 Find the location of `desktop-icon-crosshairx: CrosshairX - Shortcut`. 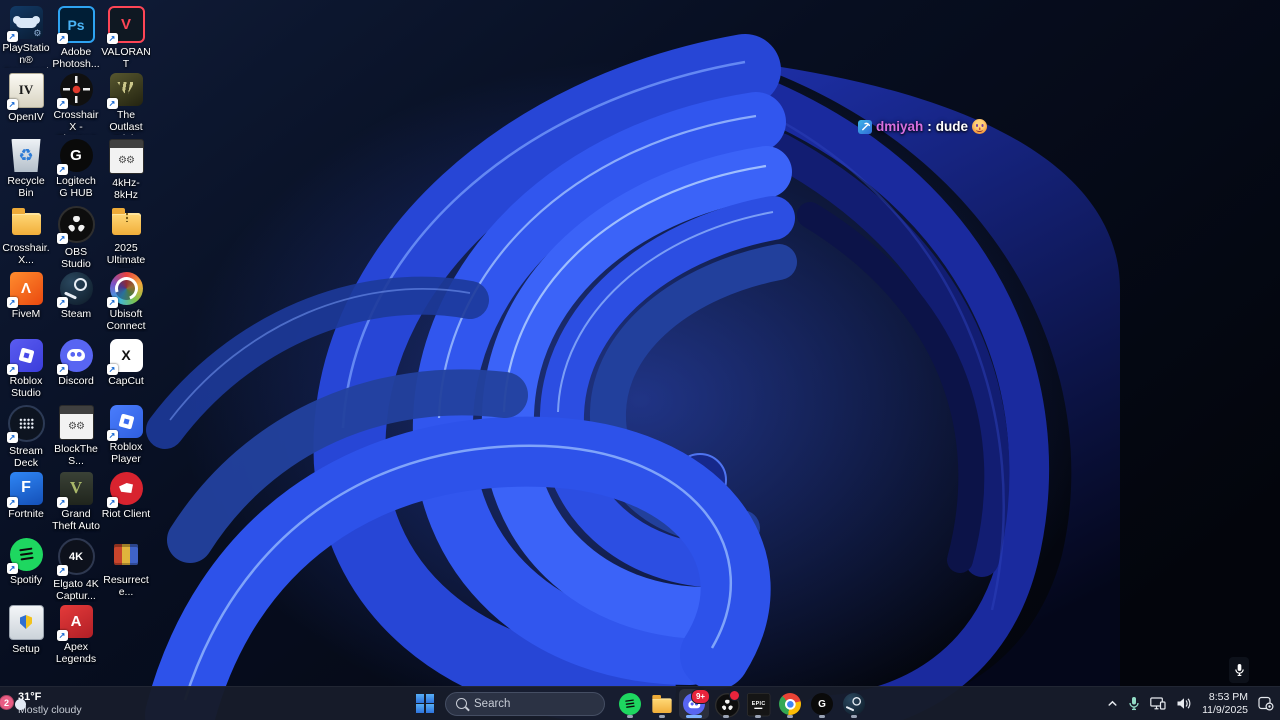

desktop-icon-crosshairx: CrosshairX - Shortcut is located at coordinates (76, 105).